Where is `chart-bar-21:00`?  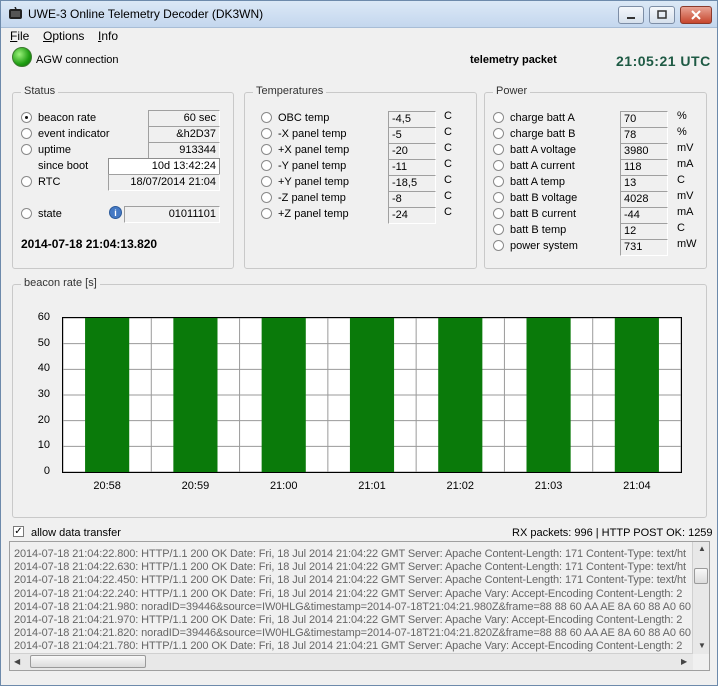
chart-bar-21:00 is located at coordinates (283, 395).